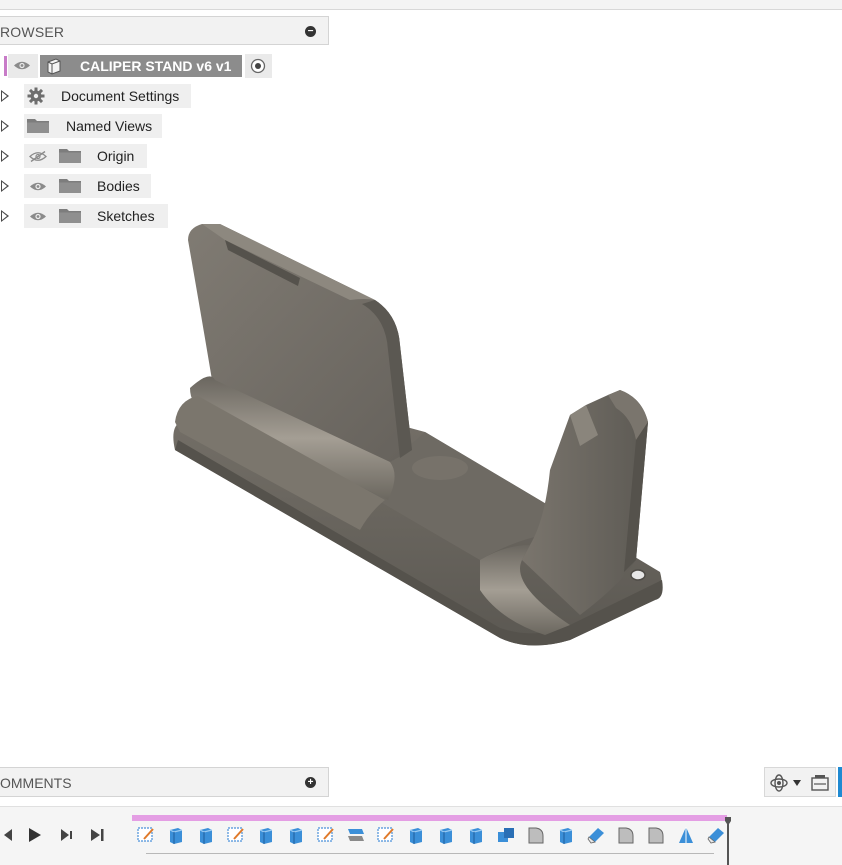 Image resolution: width=842 pixels, height=865 pixels. I want to click on timeline-draft-icon, so click(686, 835).